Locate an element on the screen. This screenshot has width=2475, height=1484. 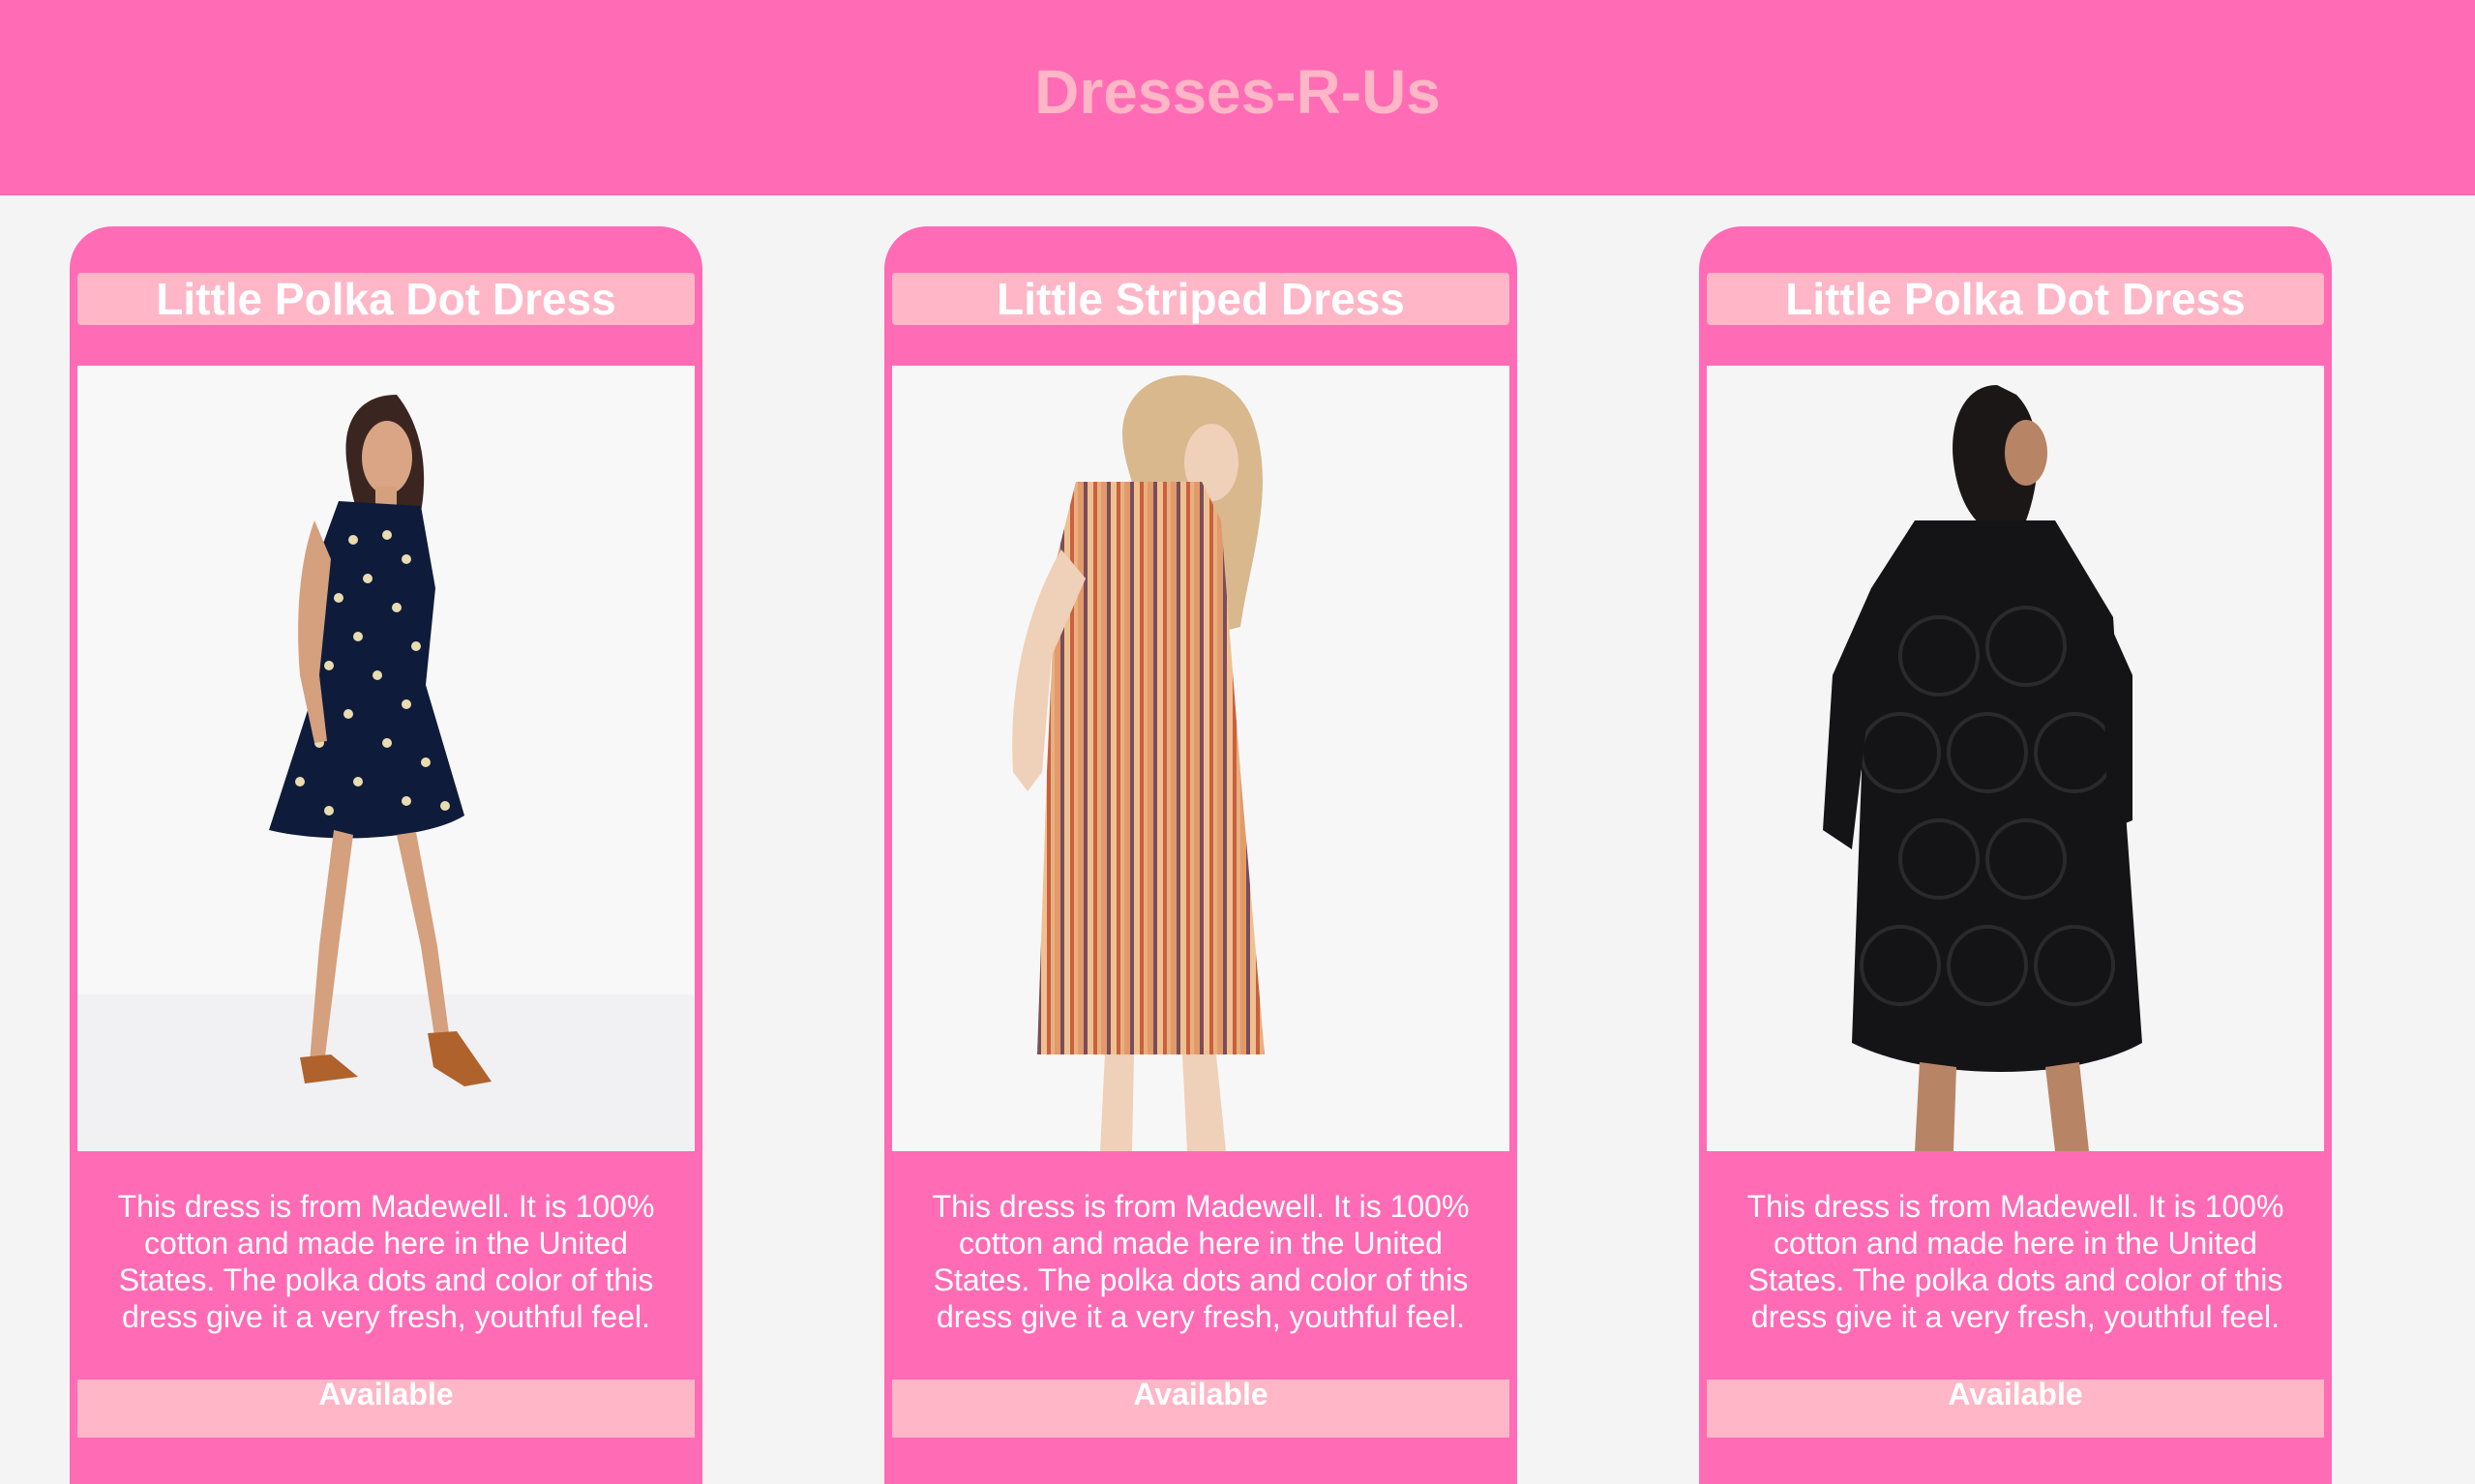
woman-in-striped-dress-photo is located at coordinates (1200, 758).